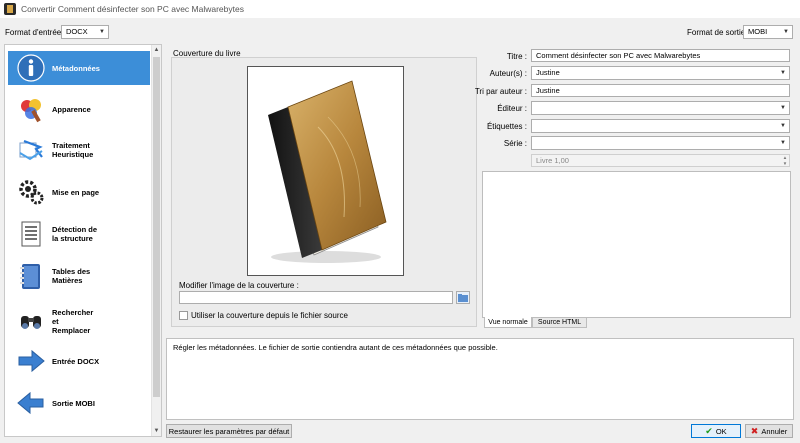 This screenshot has height=443, width=800. I want to click on publisher-select: ▼, so click(660, 108).